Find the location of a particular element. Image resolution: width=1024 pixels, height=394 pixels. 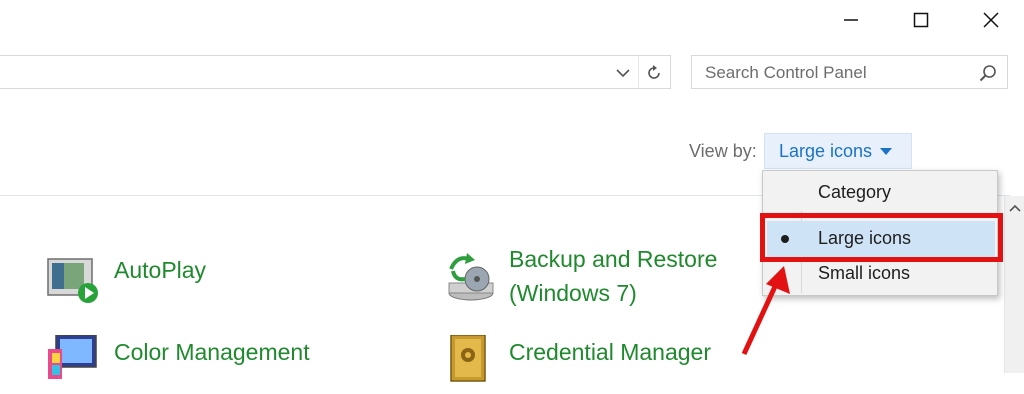

item-label: Color Management is located at coordinates (212, 352).